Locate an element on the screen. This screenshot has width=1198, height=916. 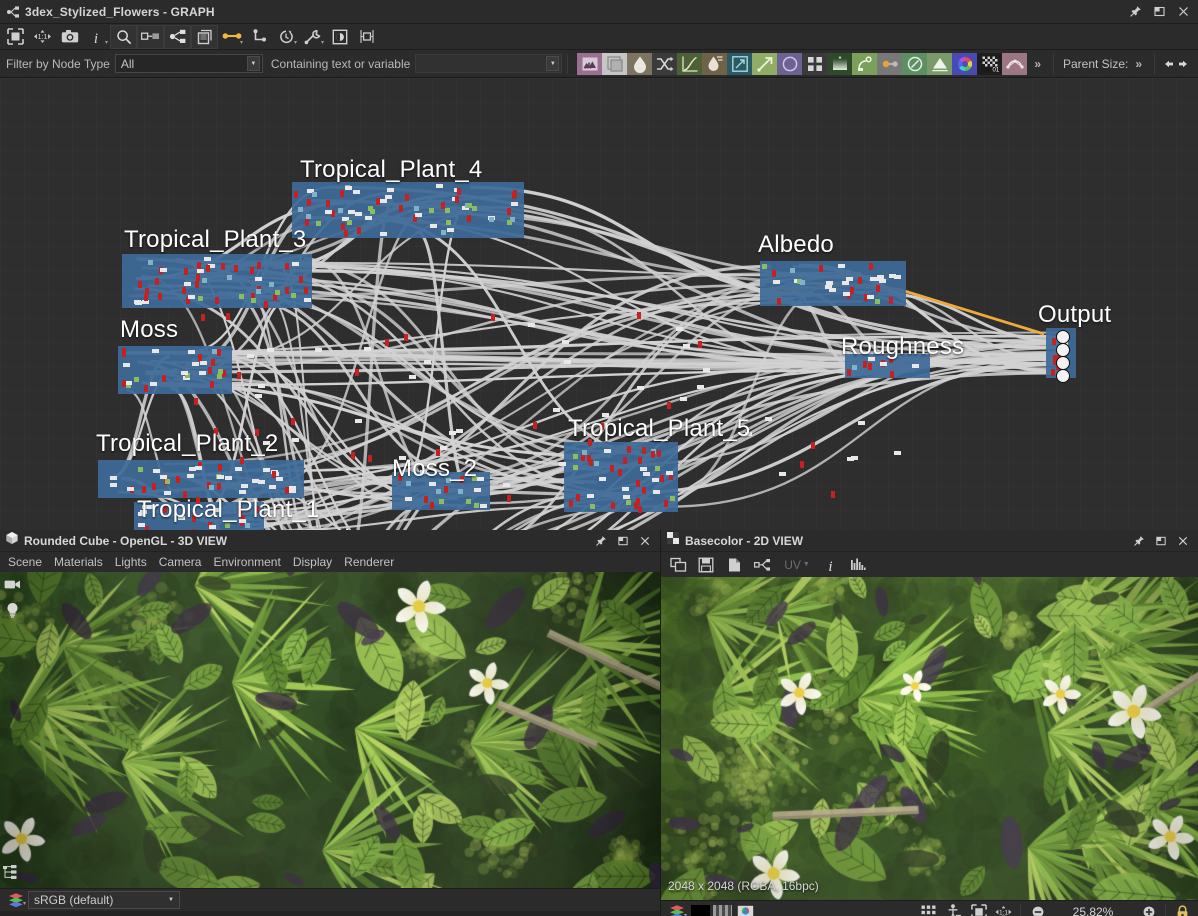
node-filter-gradient is located at coordinates (840, 63).